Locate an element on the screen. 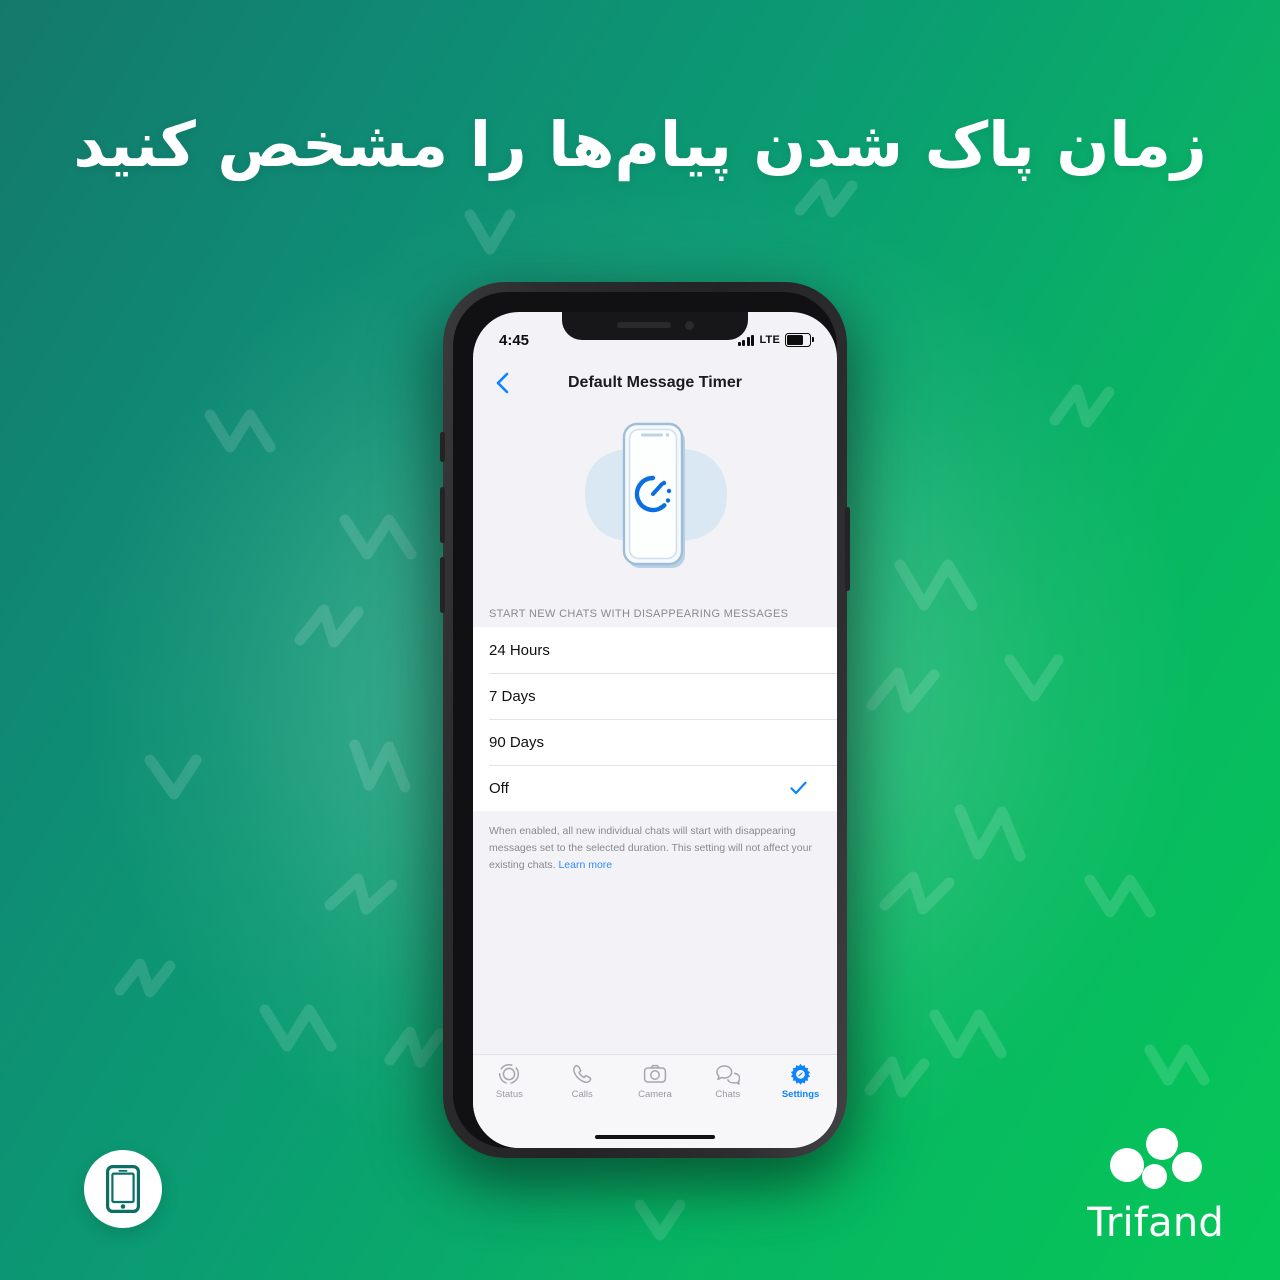  phone-mute-switch is located at coordinates (442, 447).